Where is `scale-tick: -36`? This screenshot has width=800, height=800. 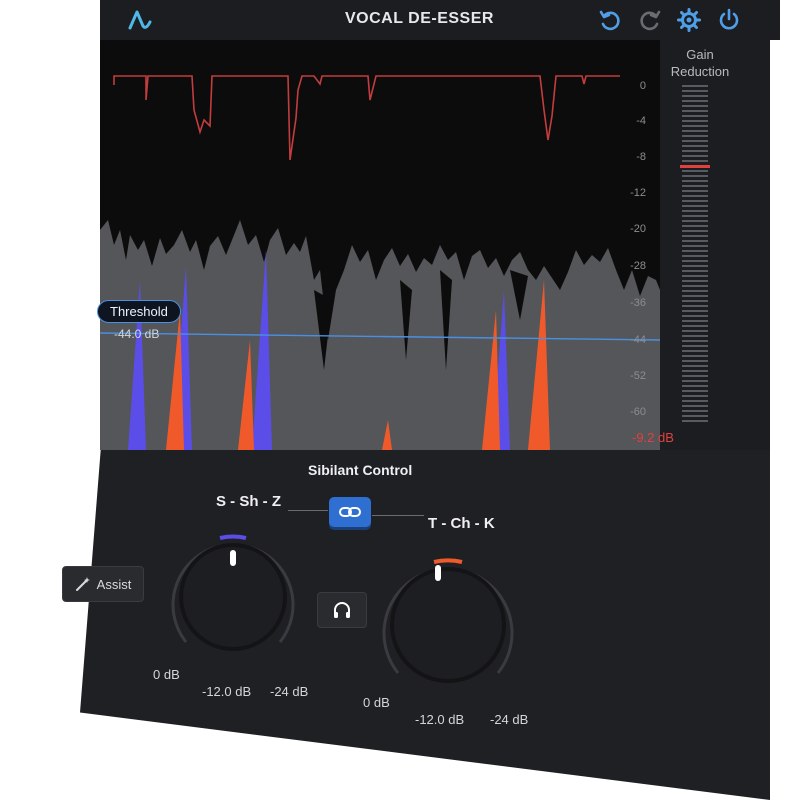
scale-tick: -36 is located at coordinates (638, 303).